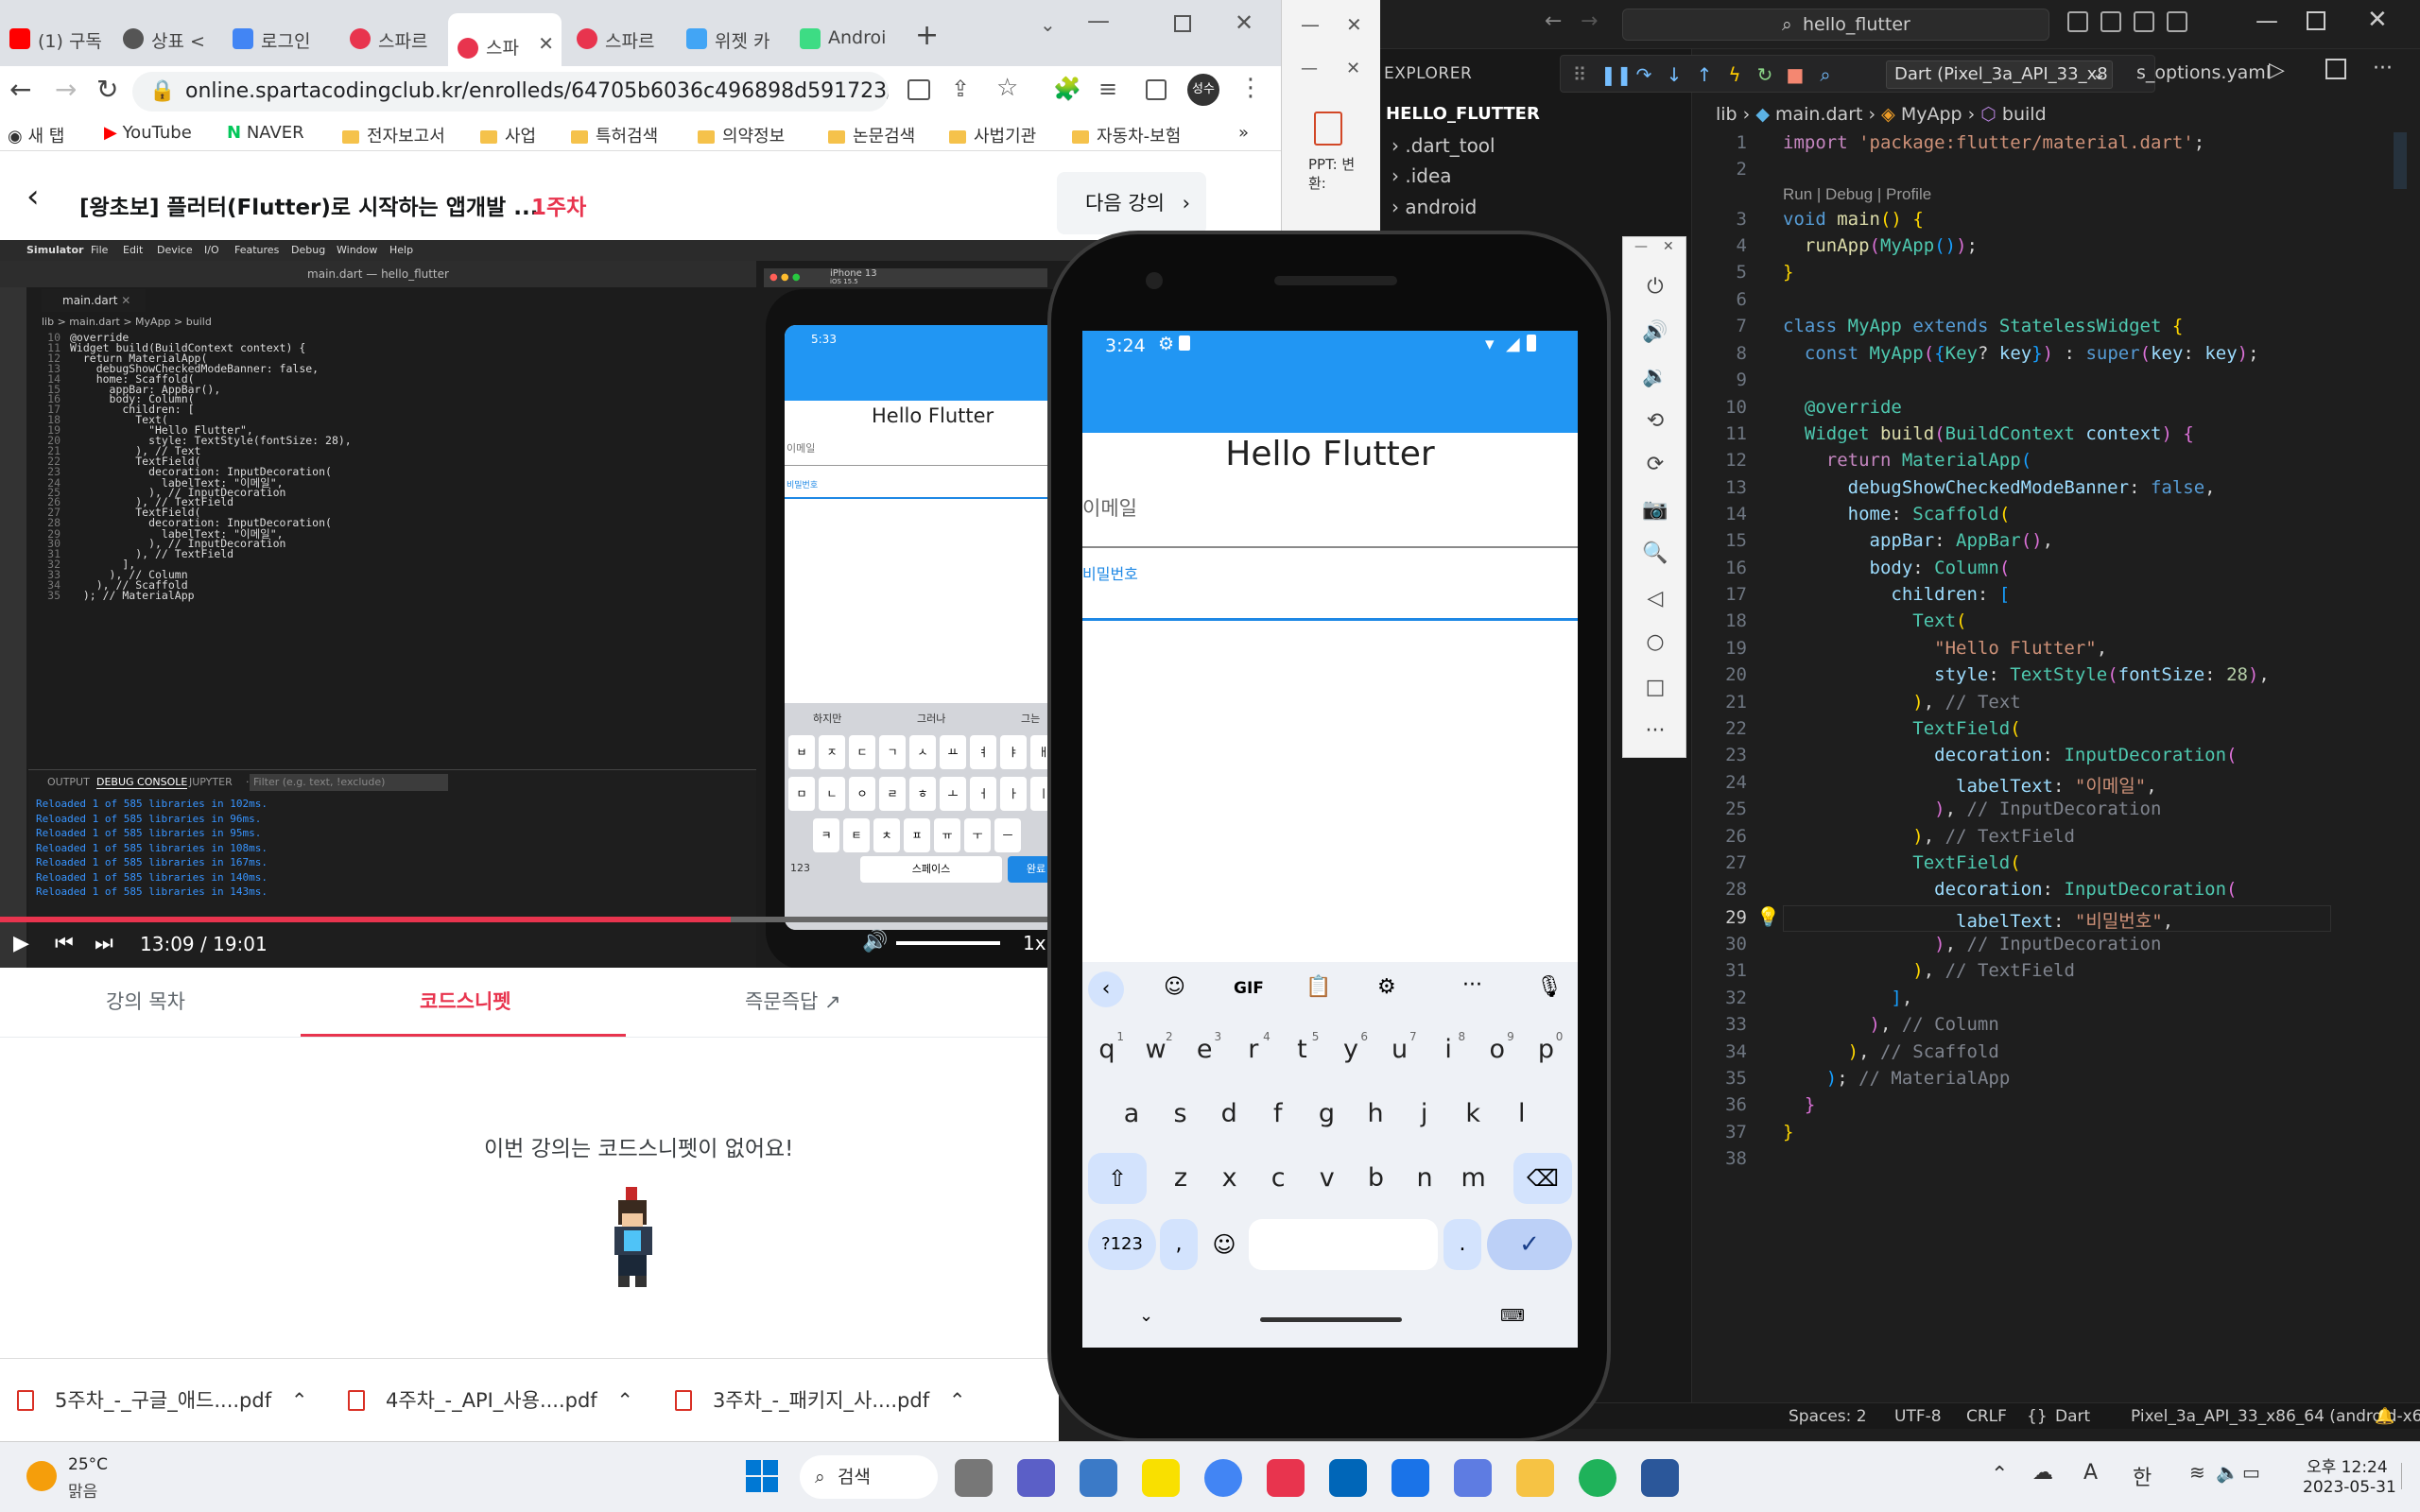  Describe the element at coordinates (1655, 333) in the screenshot. I see `volume-up-icon: 🔊` at that location.